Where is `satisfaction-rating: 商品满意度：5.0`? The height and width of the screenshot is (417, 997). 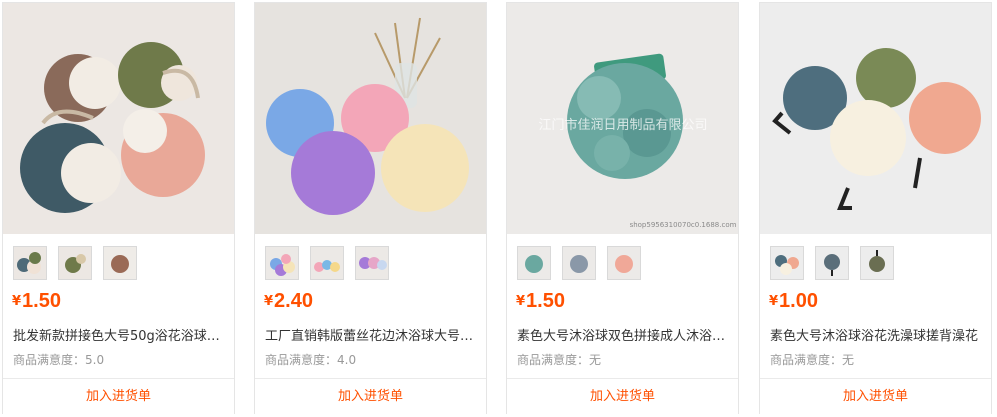 satisfaction-rating: 商品满意度：5.0 is located at coordinates (58, 360).